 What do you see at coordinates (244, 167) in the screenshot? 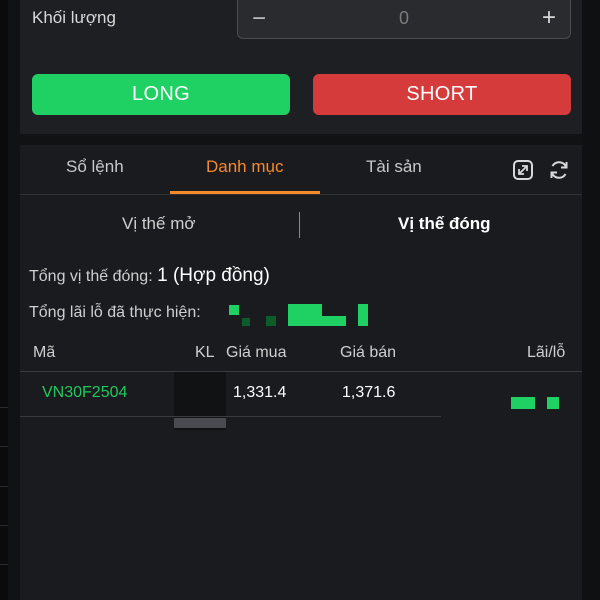
I see `tab-portfolio: Danh mục` at bounding box center [244, 167].